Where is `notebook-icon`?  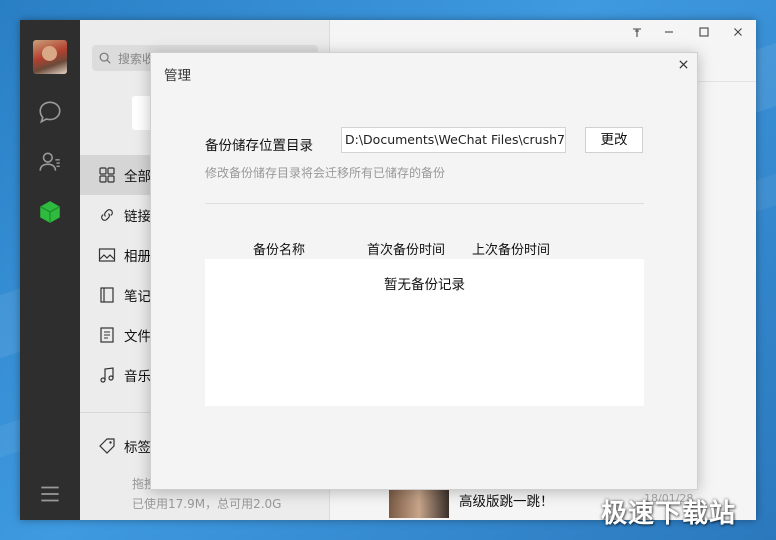 notebook-icon is located at coordinates (107, 295).